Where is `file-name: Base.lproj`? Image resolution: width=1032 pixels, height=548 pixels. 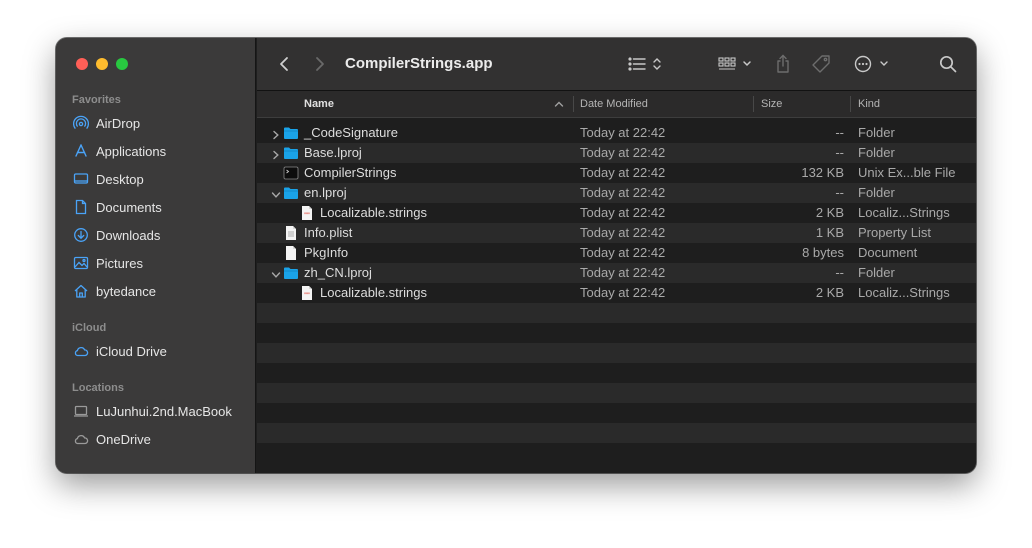
file-name: Base.lproj is located at coordinates (333, 152).